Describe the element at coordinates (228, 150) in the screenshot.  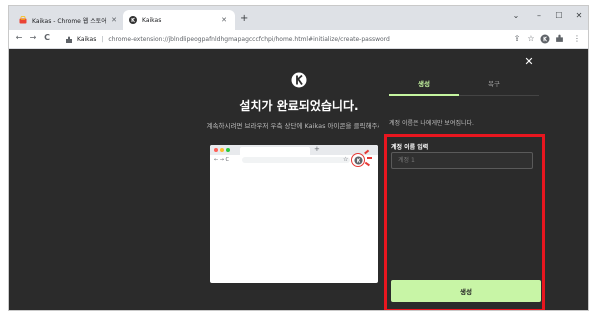
I see `green-dot-icon` at that location.